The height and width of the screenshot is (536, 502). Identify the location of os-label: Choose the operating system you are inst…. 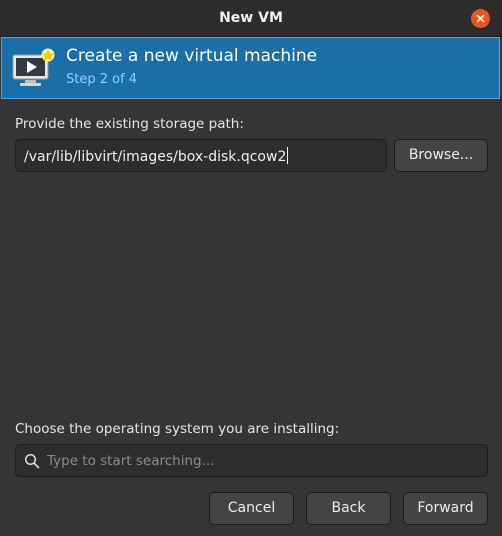
(177, 429).